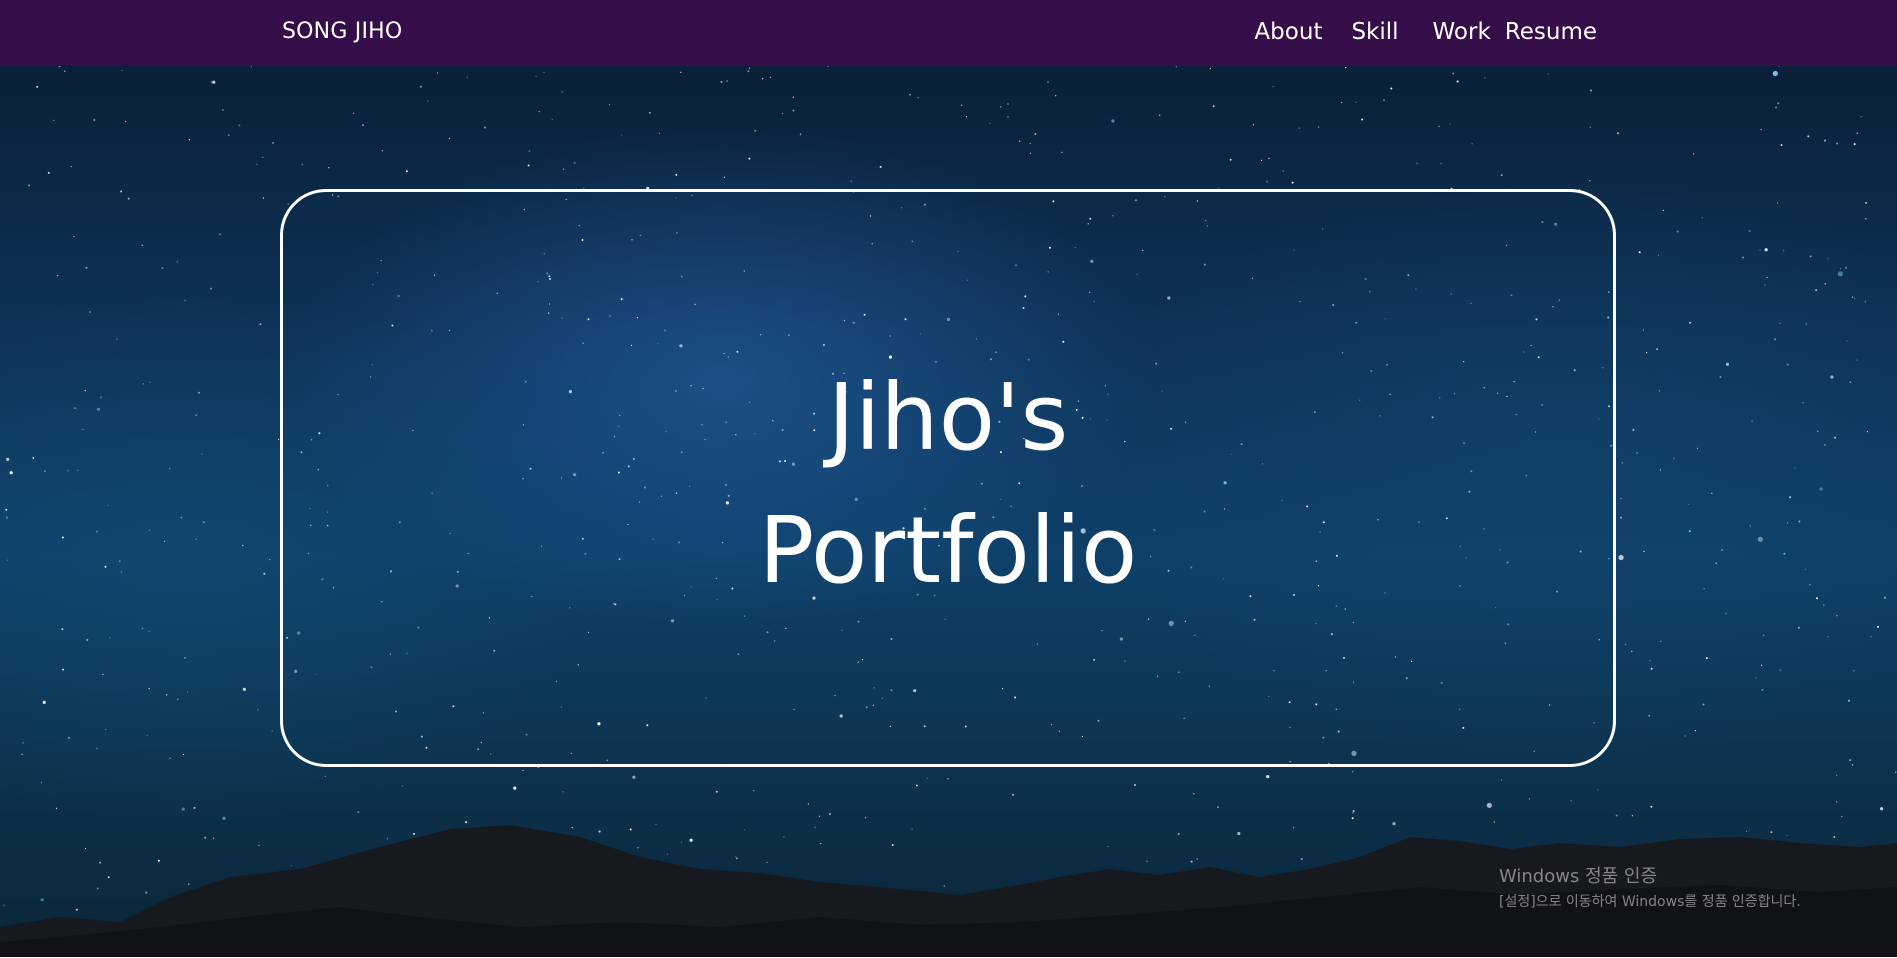  Describe the element at coordinates (1288, 32) in the screenshot. I see `nav-link-about: About` at that location.